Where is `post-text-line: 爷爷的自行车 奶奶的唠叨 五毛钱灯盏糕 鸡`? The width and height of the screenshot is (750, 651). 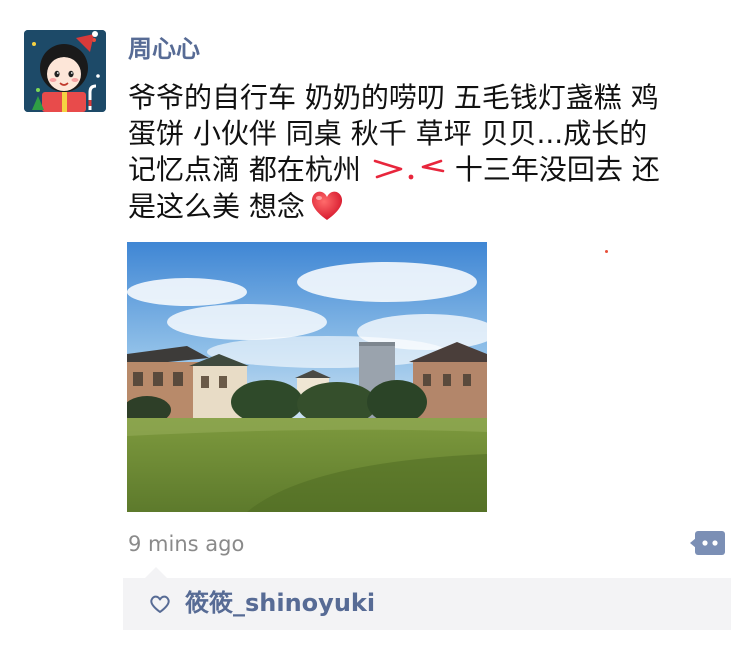 post-text-line: 爷爷的自行车 奶奶的唠叨 五毛钱灯盏糕 鸡 is located at coordinates (393, 97).